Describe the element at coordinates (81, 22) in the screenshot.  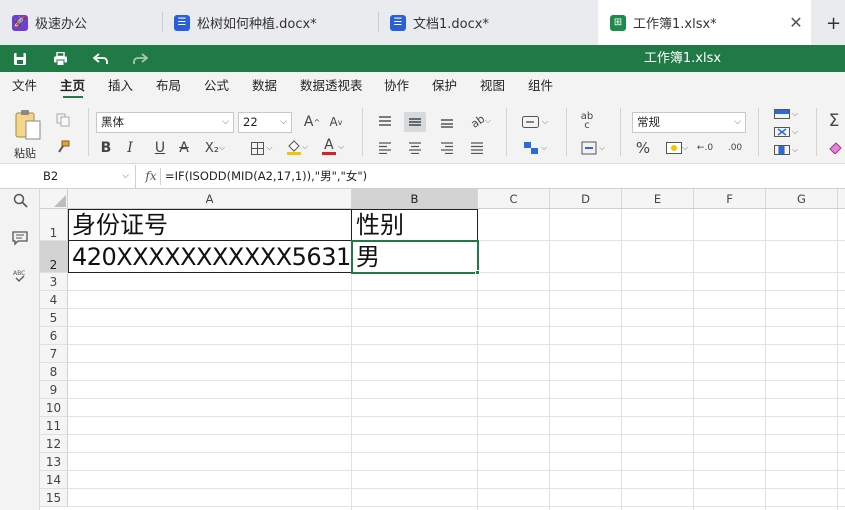
I see `tab-home: 🚀 极速办公` at that location.